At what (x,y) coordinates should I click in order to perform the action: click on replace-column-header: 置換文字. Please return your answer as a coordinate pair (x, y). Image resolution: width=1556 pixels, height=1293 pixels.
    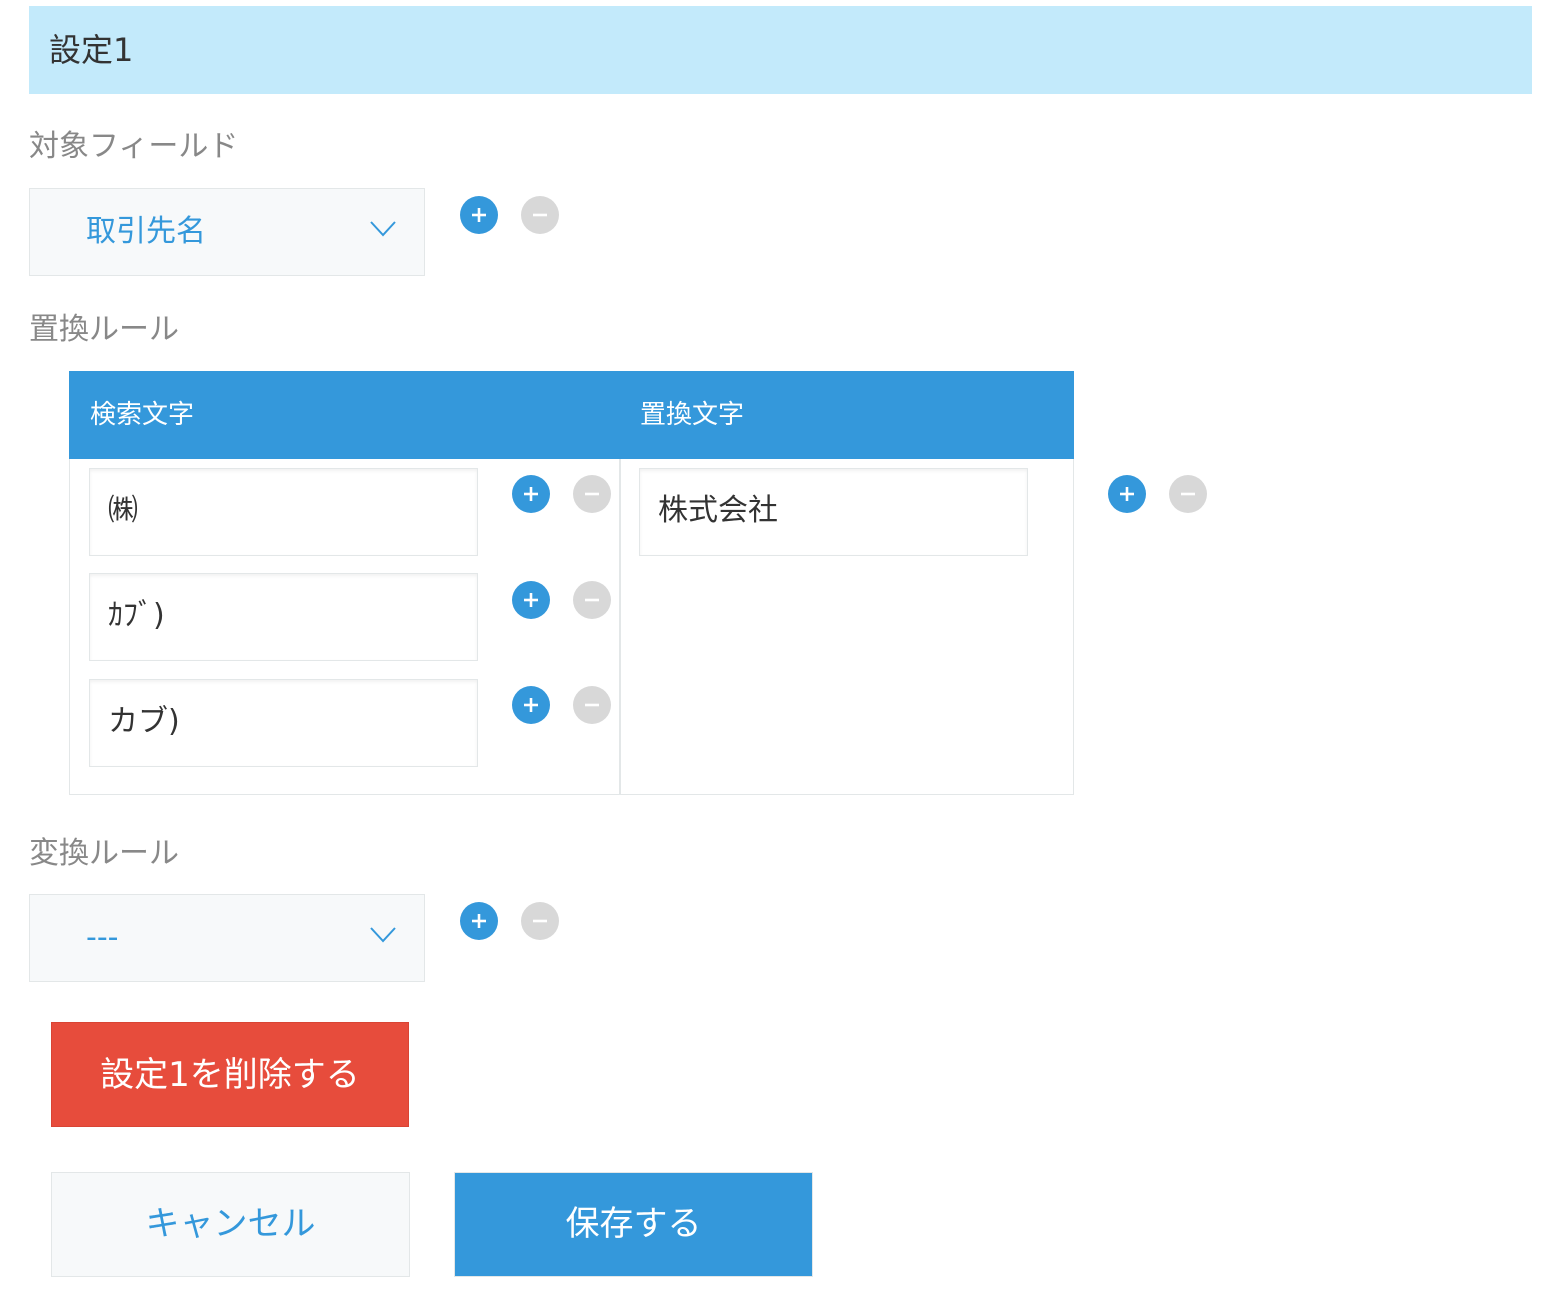
    Looking at the image, I should click on (692, 415).